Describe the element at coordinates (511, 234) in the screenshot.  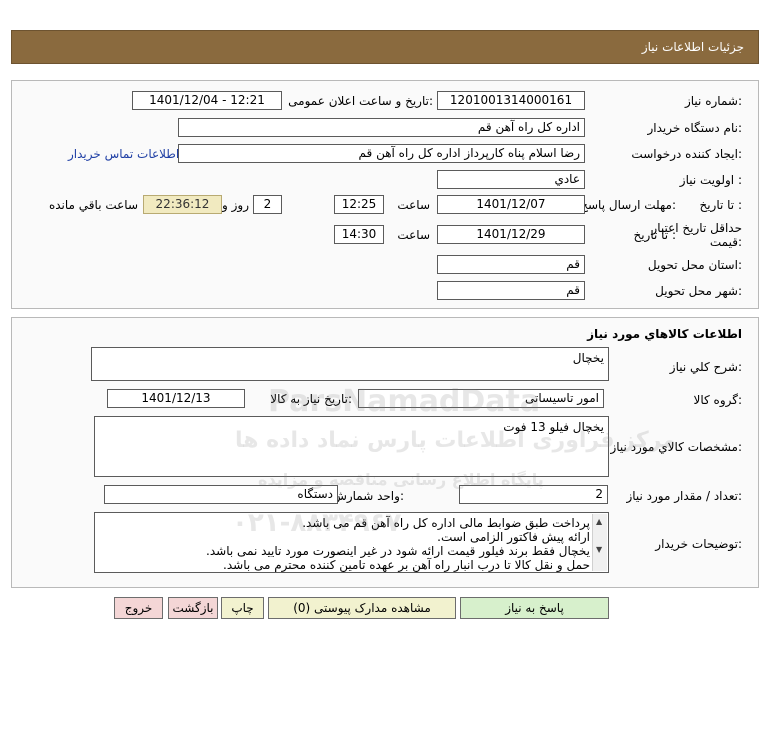
I see `validity-date-field: 1401/12/29` at that location.